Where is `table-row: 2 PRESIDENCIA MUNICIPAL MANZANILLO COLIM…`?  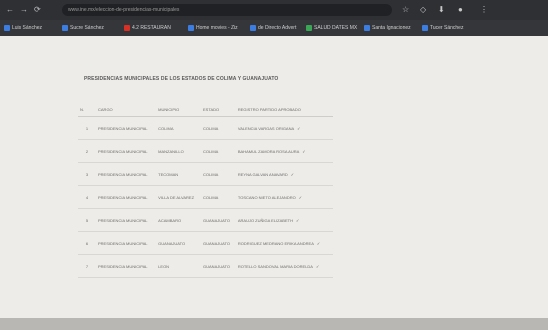 table-row: 2 PRESIDENCIA MUNICIPAL MANZANILLO COLIM… is located at coordinates (205, 151).